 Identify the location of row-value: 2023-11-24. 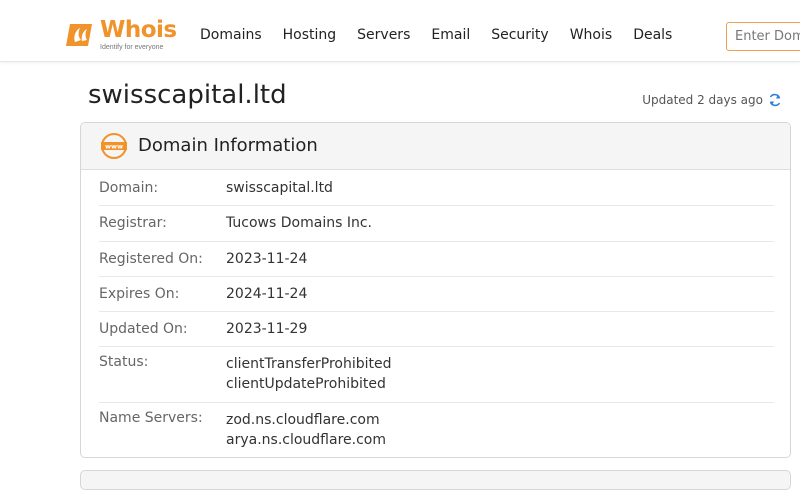
(266, 259).